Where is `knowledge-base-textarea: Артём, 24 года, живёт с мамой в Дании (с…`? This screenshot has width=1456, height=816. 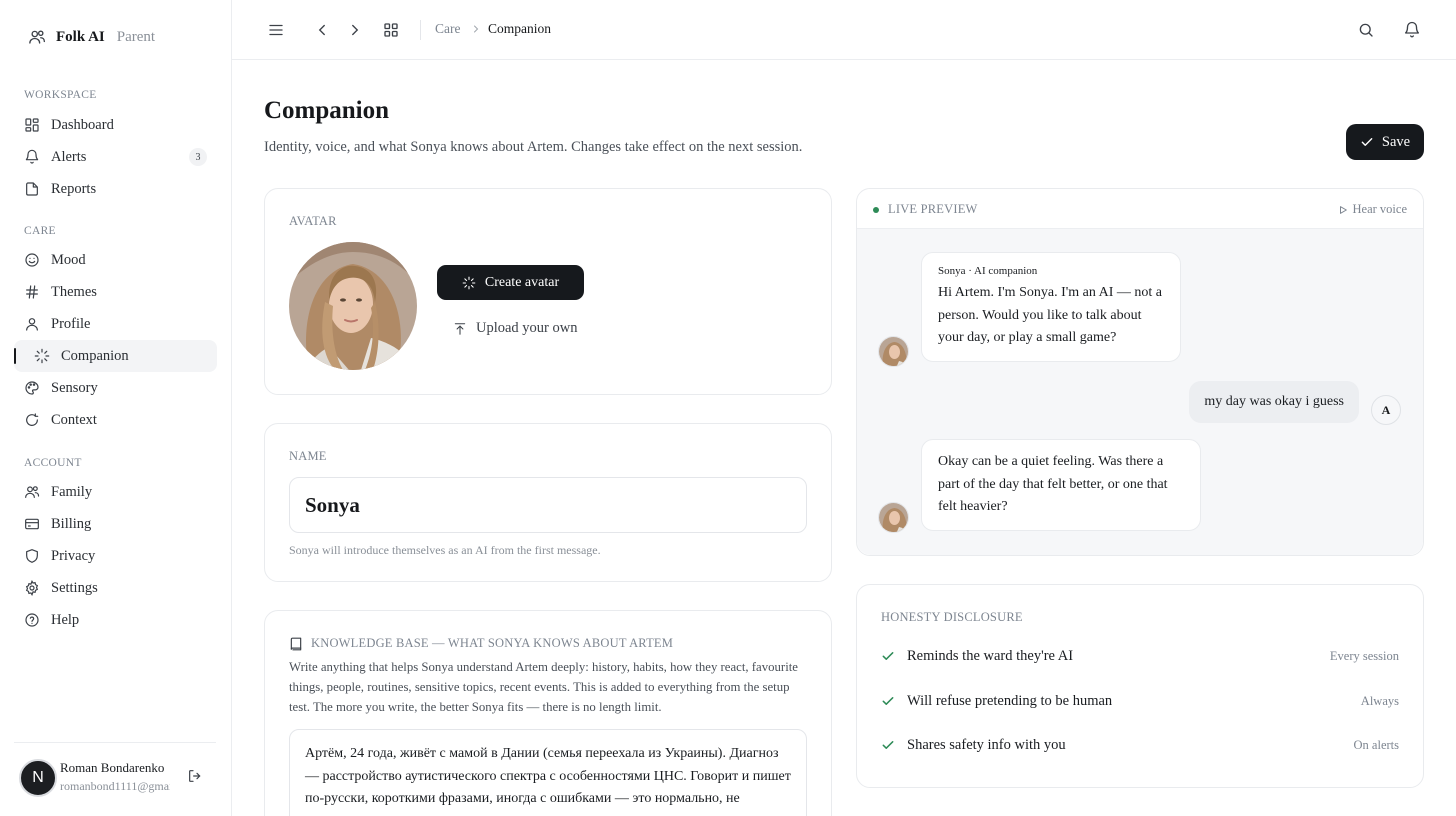 knowledge-base-textarea: Артём, 24 года, живёт с мамой в Дании (с… is located at coordinates (548, 772).